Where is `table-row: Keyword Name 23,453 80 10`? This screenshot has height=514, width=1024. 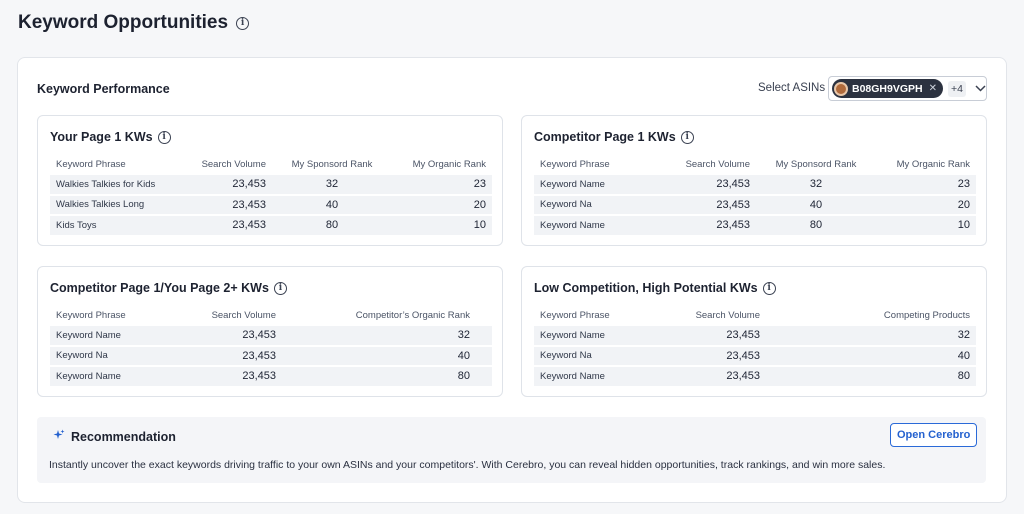 table-row: Keyword Name 23,453 80 10 is located at coordinates (755, 225).